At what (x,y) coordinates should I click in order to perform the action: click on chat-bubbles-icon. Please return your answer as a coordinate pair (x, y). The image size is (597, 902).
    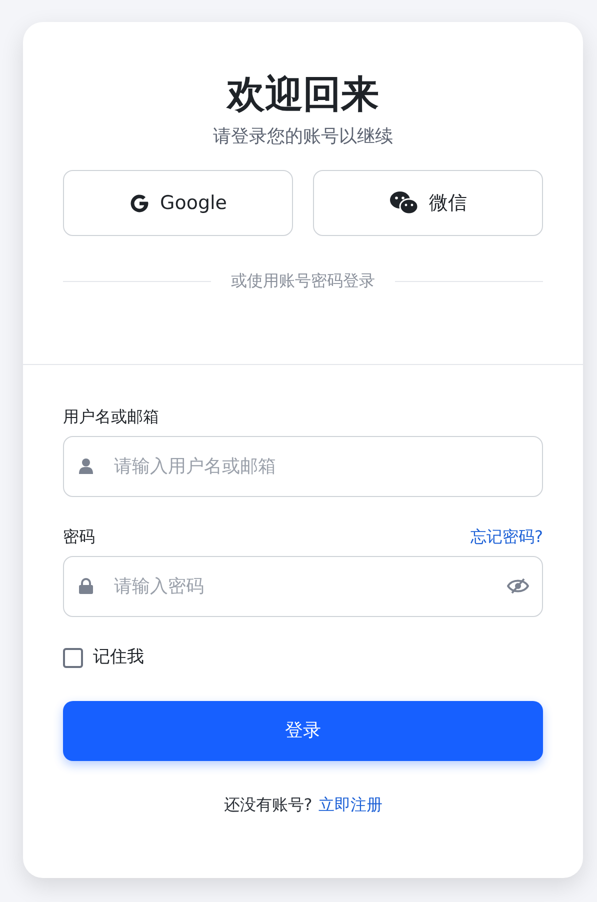
    Looking at the image, I should click on (404, 203).